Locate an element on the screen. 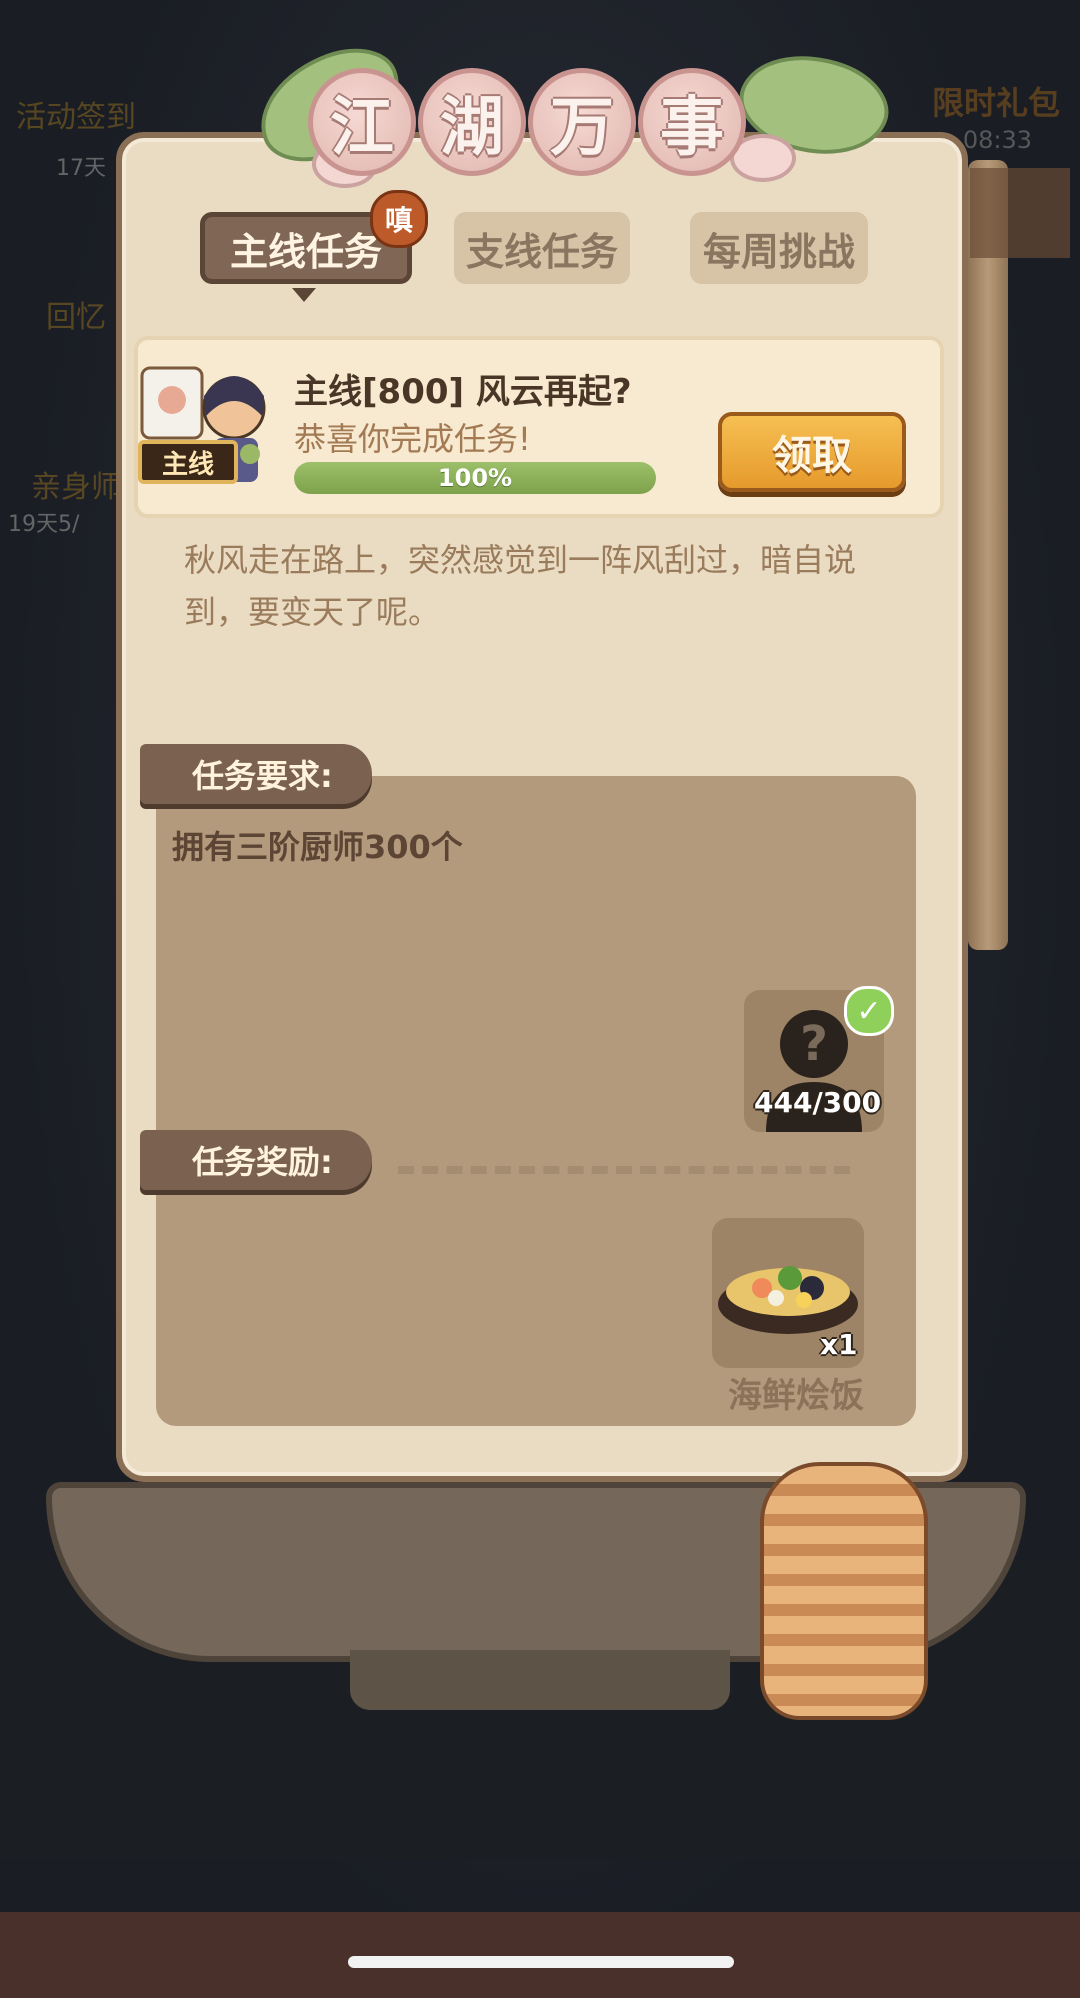 The height and width of the screenshot is (1998, 1080). quest-type-tag: 主线 is located at coordinates (188, 462).